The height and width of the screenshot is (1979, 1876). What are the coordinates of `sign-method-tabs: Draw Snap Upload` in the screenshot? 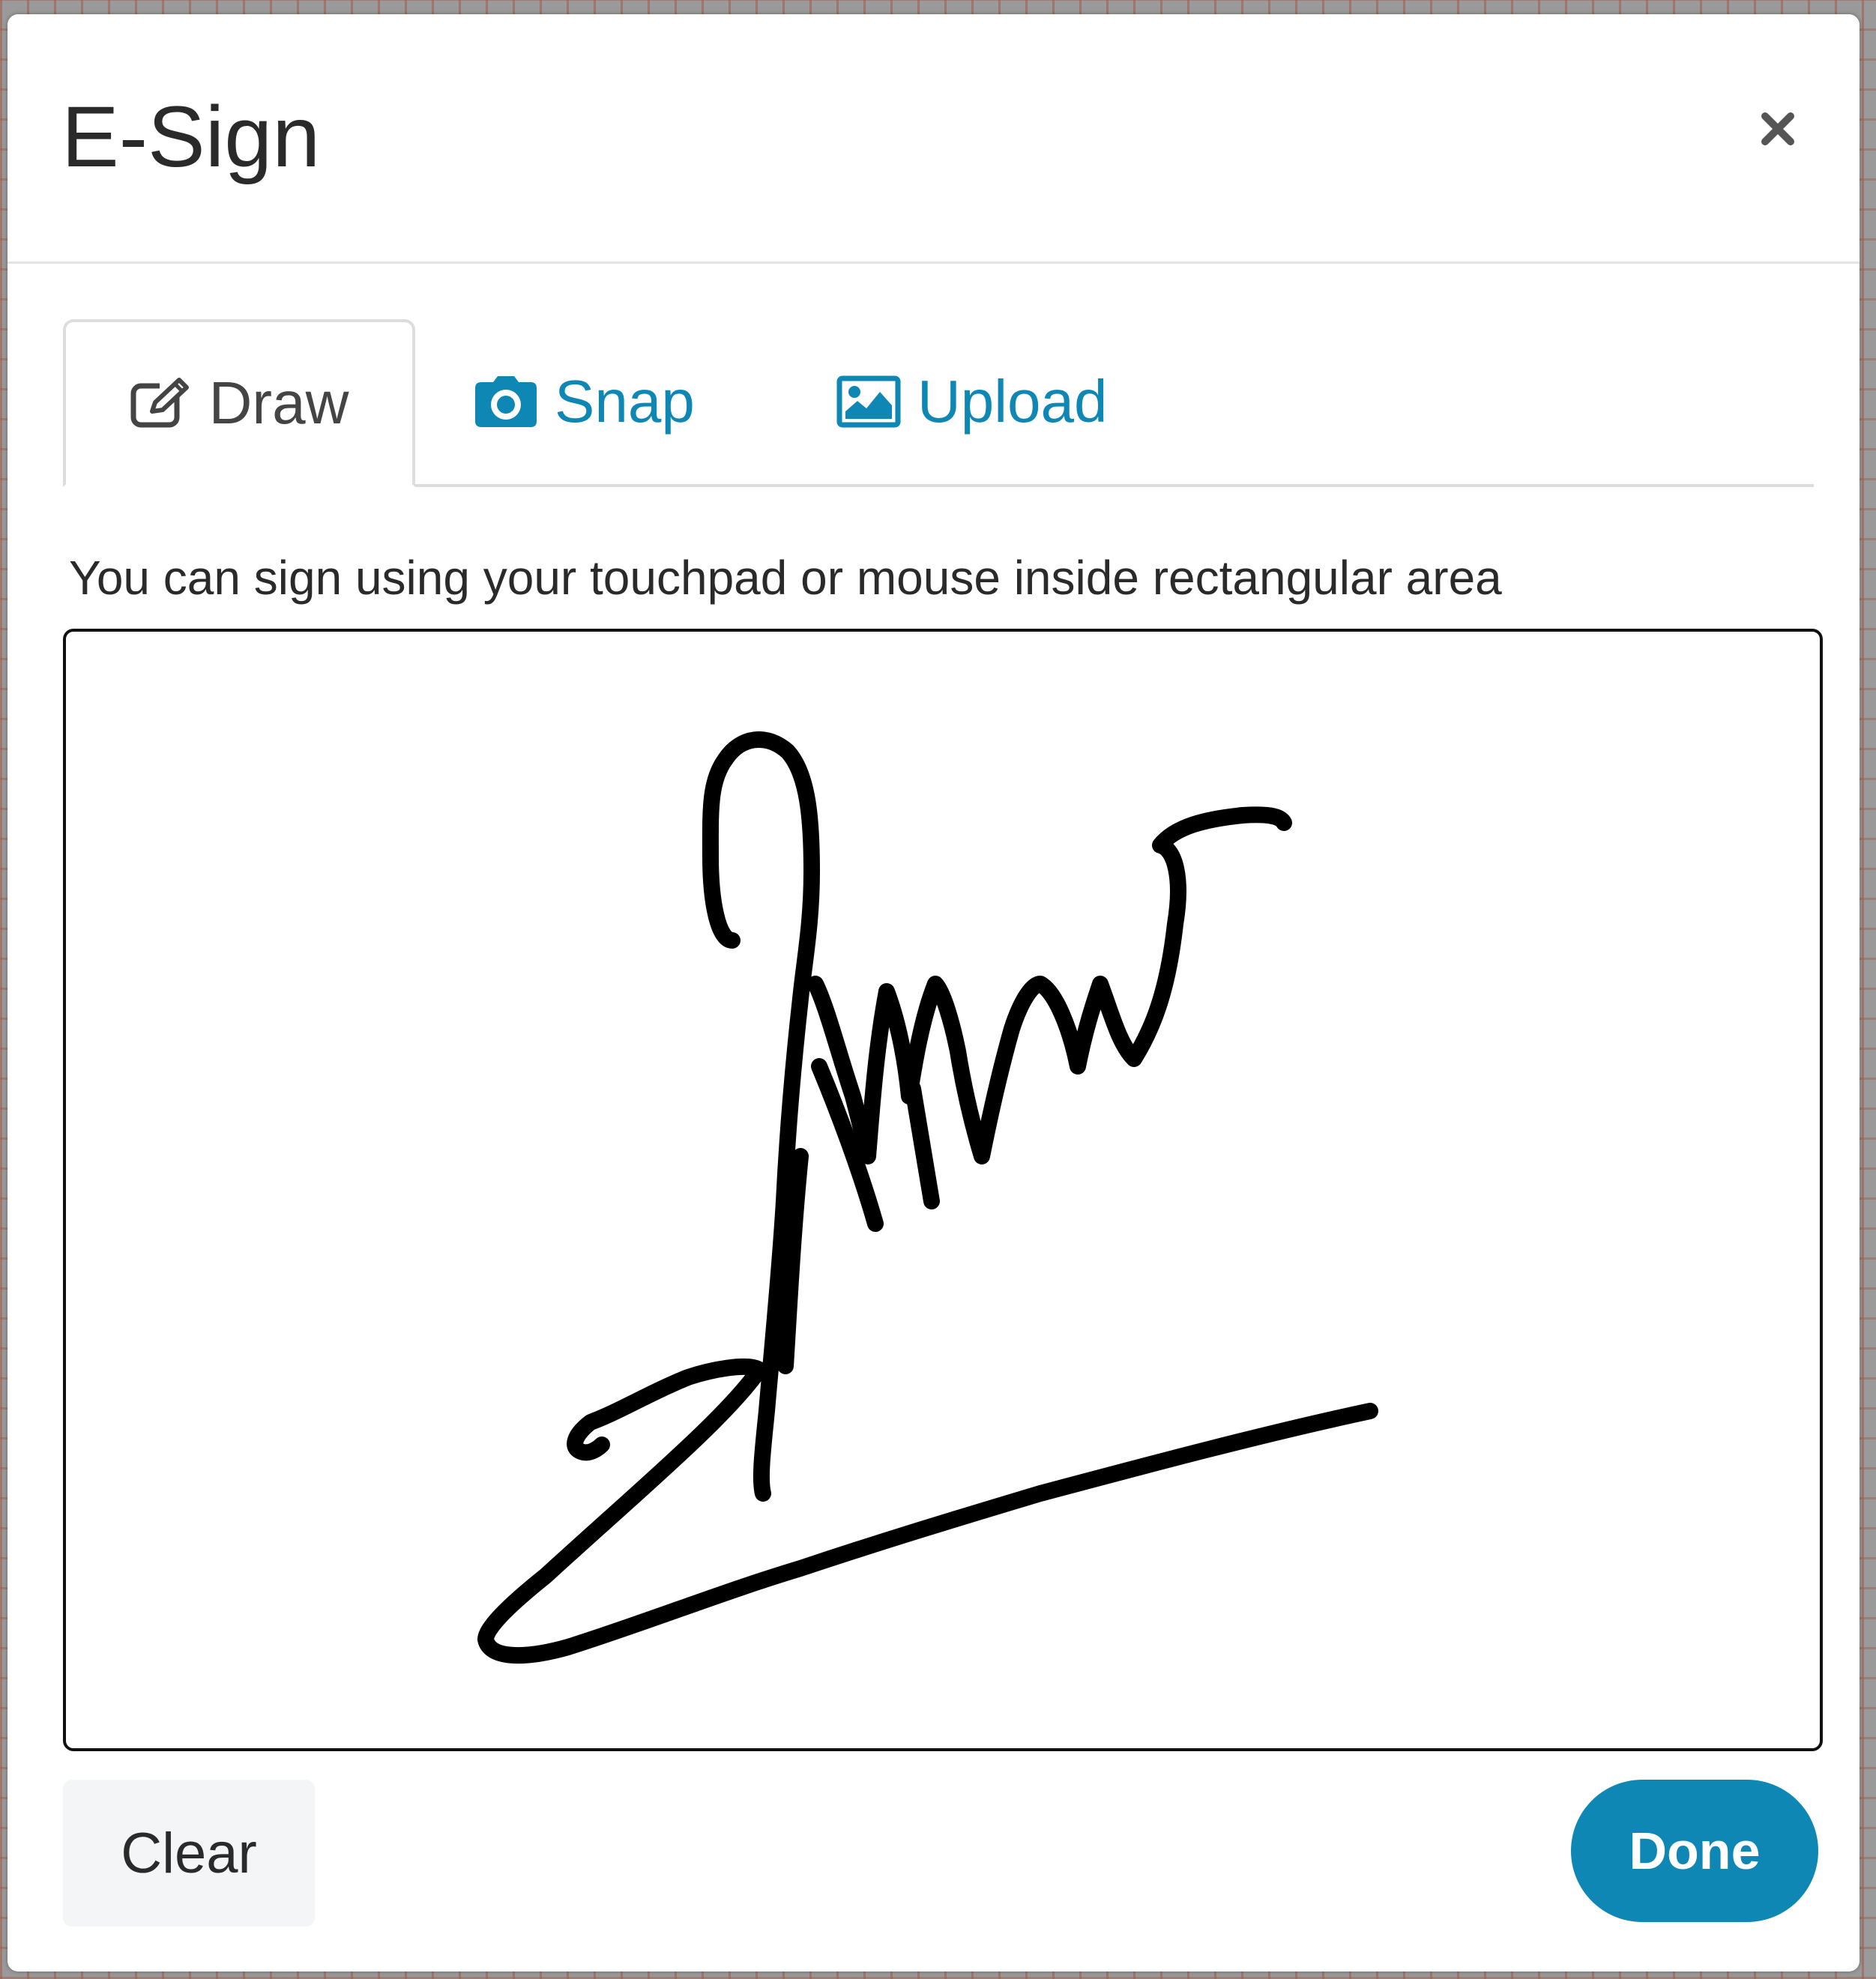 It's located at (939, 403).